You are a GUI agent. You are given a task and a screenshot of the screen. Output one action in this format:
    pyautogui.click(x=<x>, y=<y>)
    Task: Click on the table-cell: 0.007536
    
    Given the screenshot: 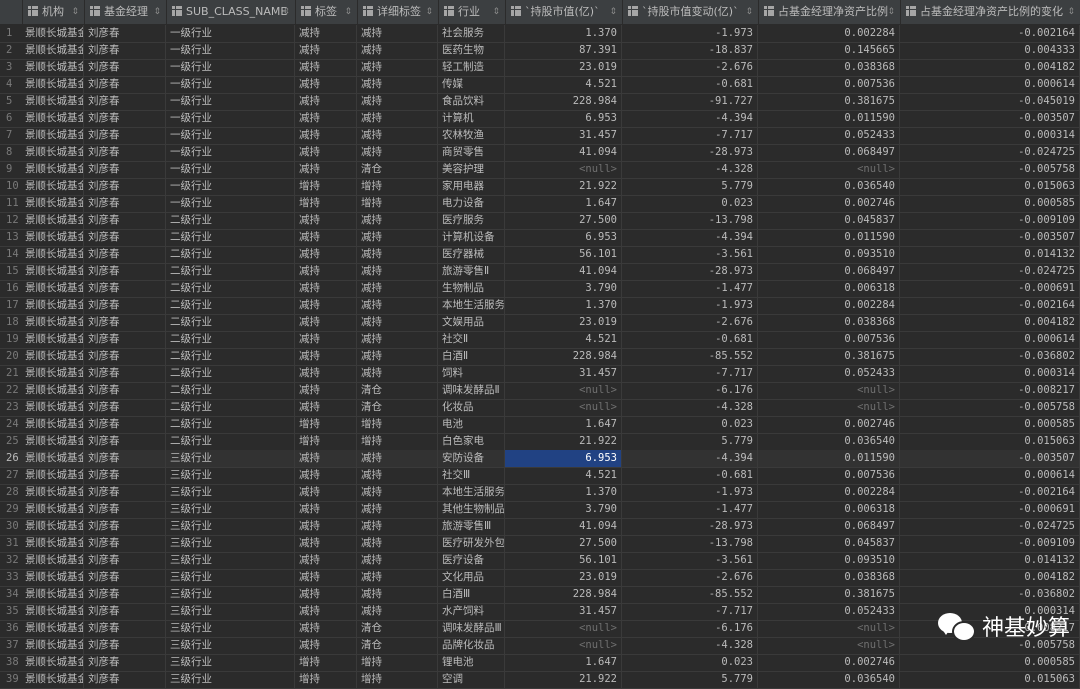 What is the action you would take?
    pyautogui.click(x=829, y=339)
    